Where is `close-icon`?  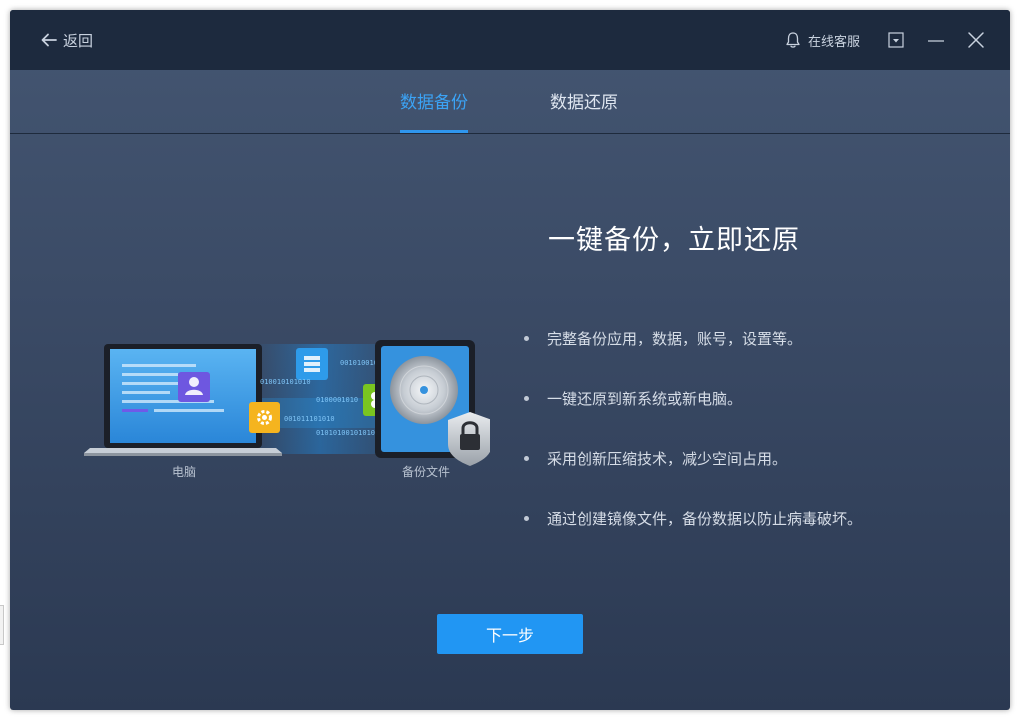 close-icon is located at coordinates (976, 40).